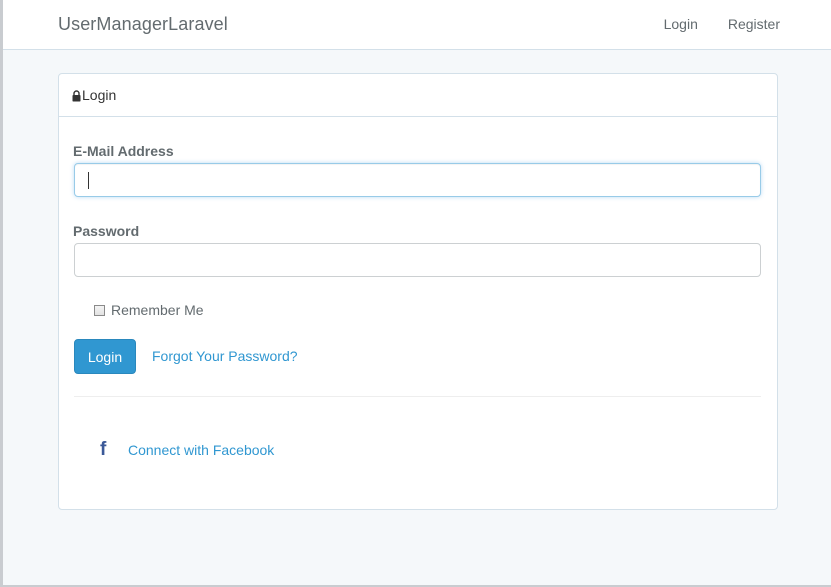 The image size is (831, 587). Describe the element at coordinates (754, 24) in the screenshot. I see `nav-register-link: Register` at that location.